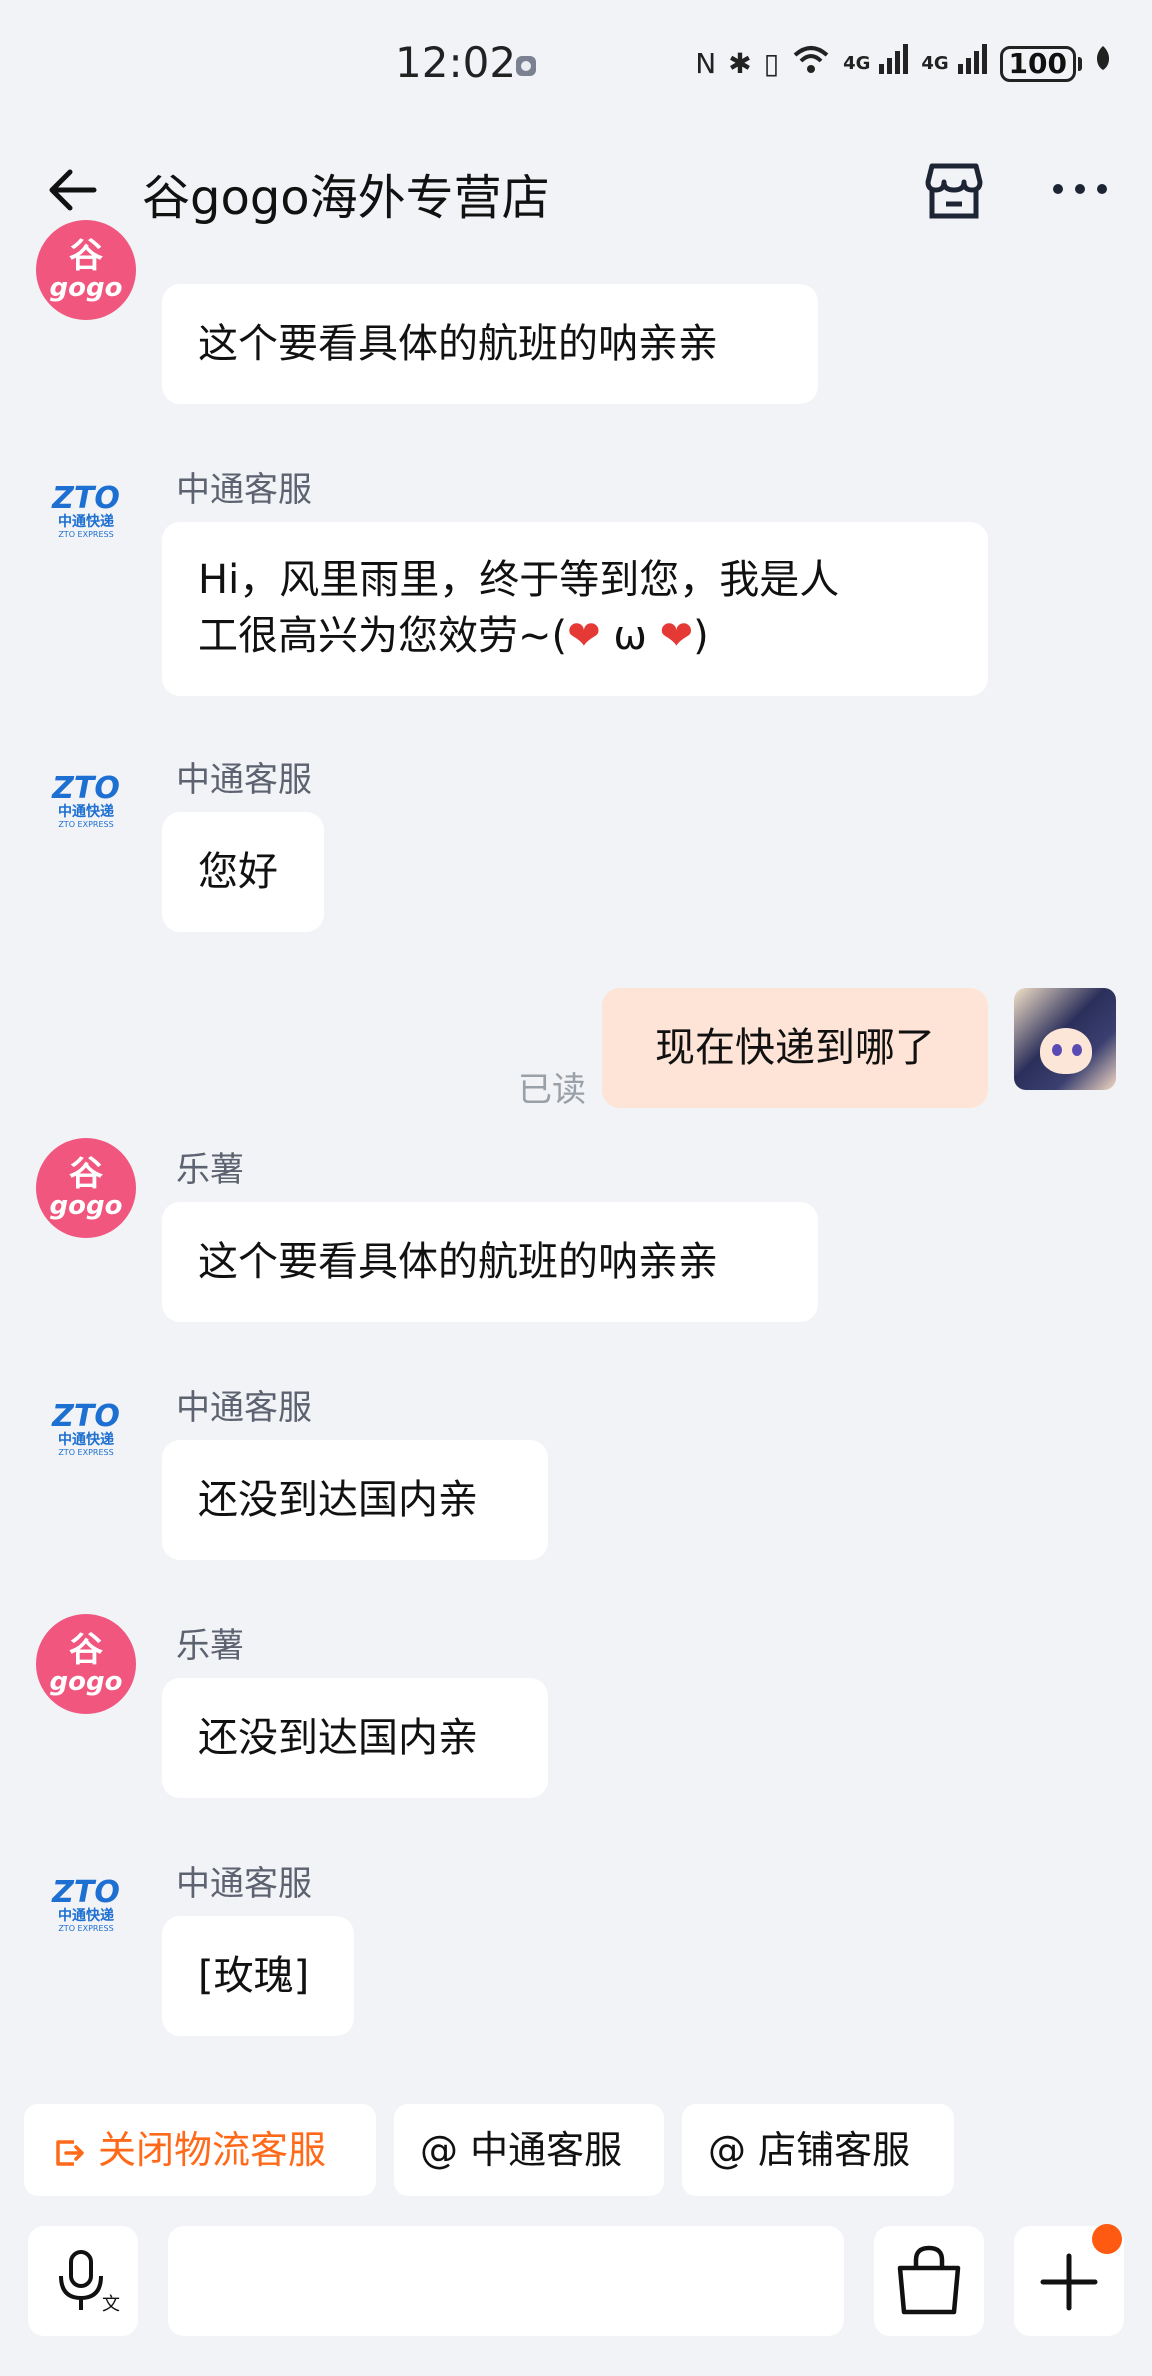  What do you see at coordinates (1065, 1039) in the screenshot?
I see `user-avatar` at bounding box center [1065, 1039].